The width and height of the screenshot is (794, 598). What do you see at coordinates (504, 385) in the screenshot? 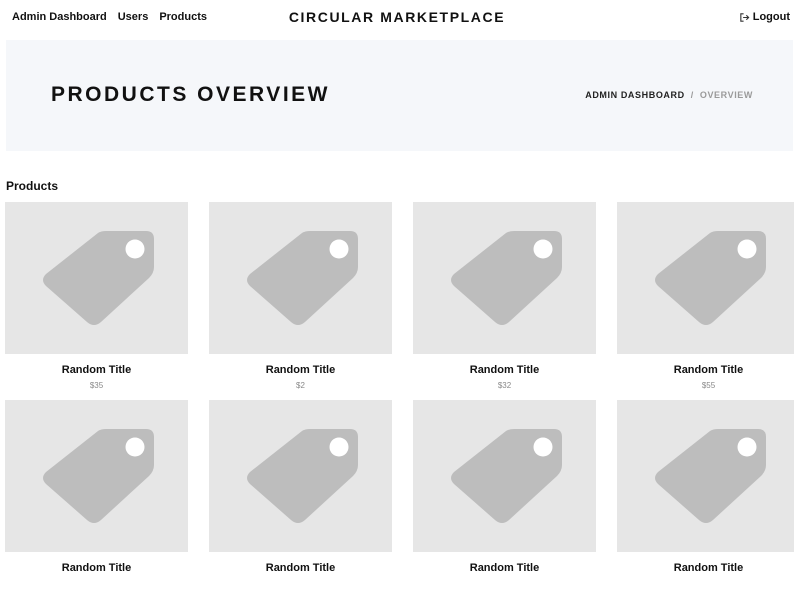
I see `product-price: $32` at bounding box center [504, 385].